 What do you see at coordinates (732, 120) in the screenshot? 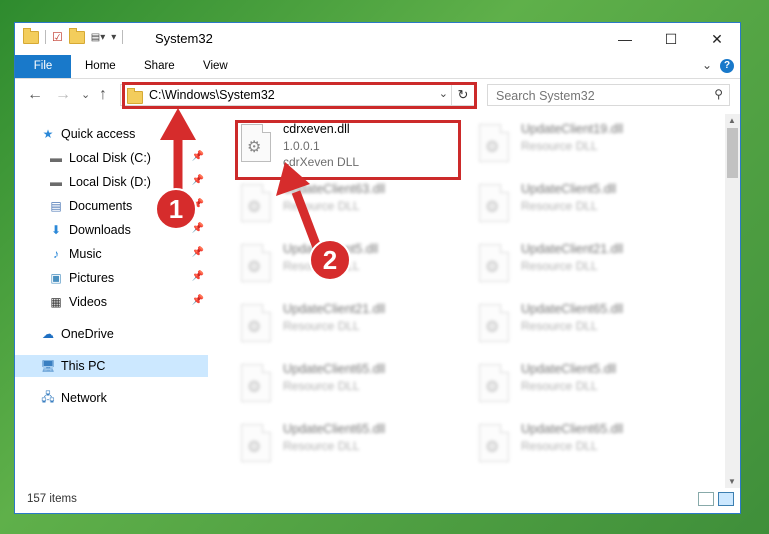
I see `scroll-up-icon: ▲` at bounding box center [732, 120].